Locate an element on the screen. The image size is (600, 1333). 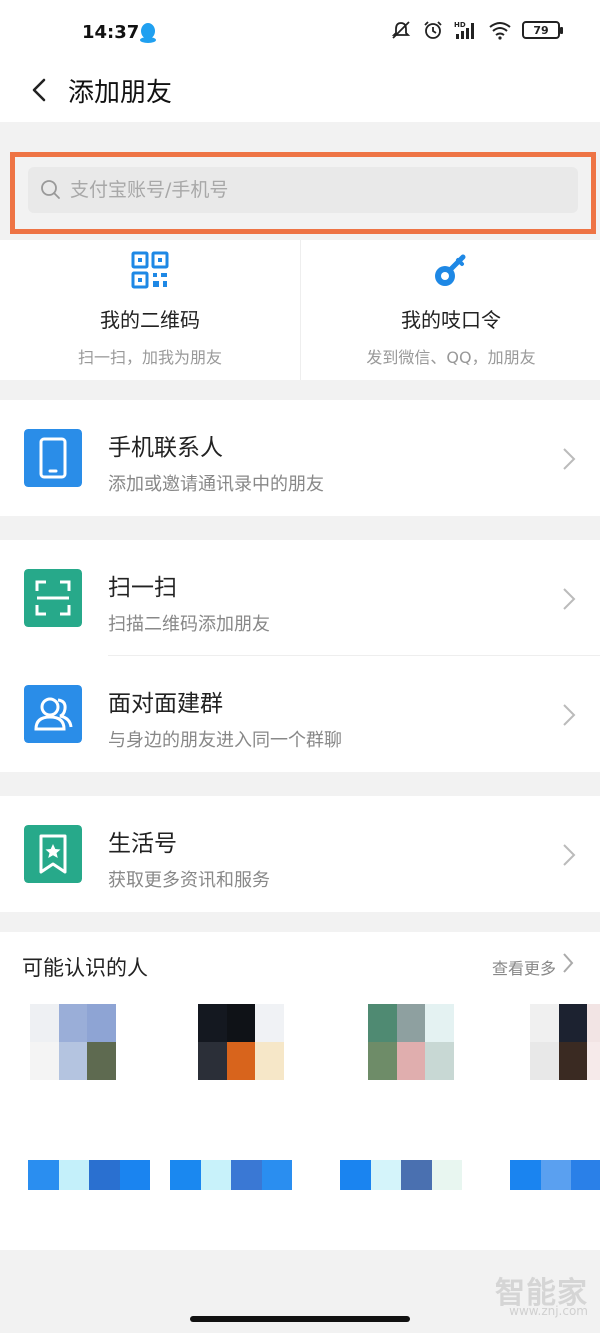
quick-action-title: 我的吱口令 is located at coordinates (451, 320).